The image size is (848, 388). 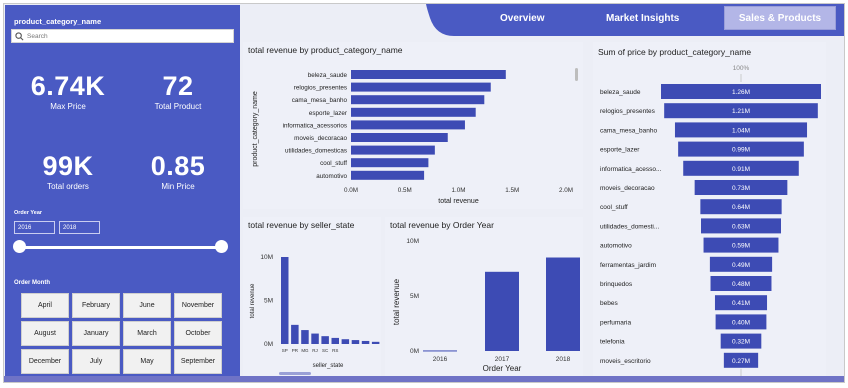 What do you see at coordinates (620, 150) in the screenshot?
I see `category-label: esporte_lazer` at bounding box center [620, 150].